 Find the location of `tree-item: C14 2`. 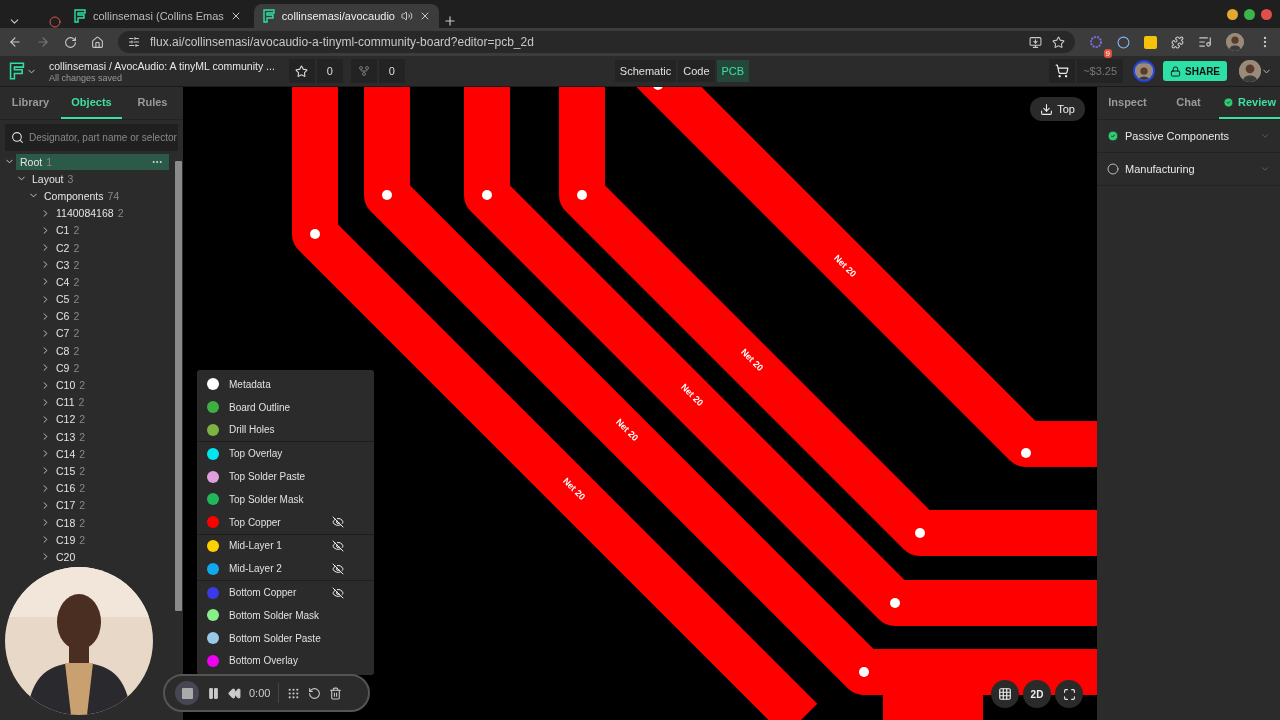

tree-item: C14 2 is located at coordinates (72, 453).